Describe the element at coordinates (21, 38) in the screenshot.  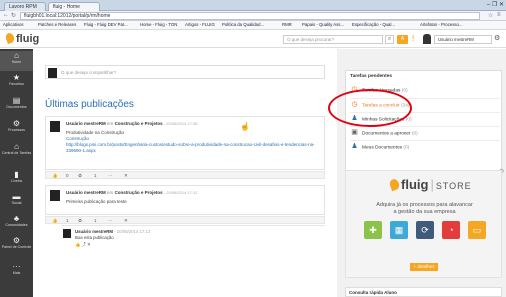
I see `fluig-logo: fluig` at that location.